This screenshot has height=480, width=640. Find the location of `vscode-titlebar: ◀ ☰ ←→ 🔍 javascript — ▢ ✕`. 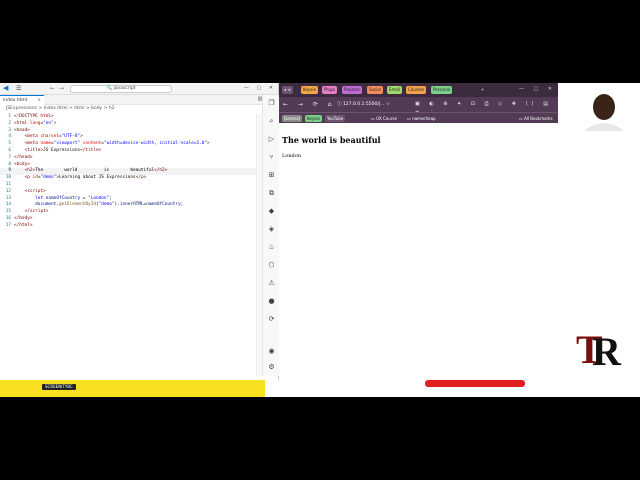

vscode-titlebar: ◀ ☰ ←→ 🔍 javascript — ▢ ✕ is located at coordinates (139, 89).